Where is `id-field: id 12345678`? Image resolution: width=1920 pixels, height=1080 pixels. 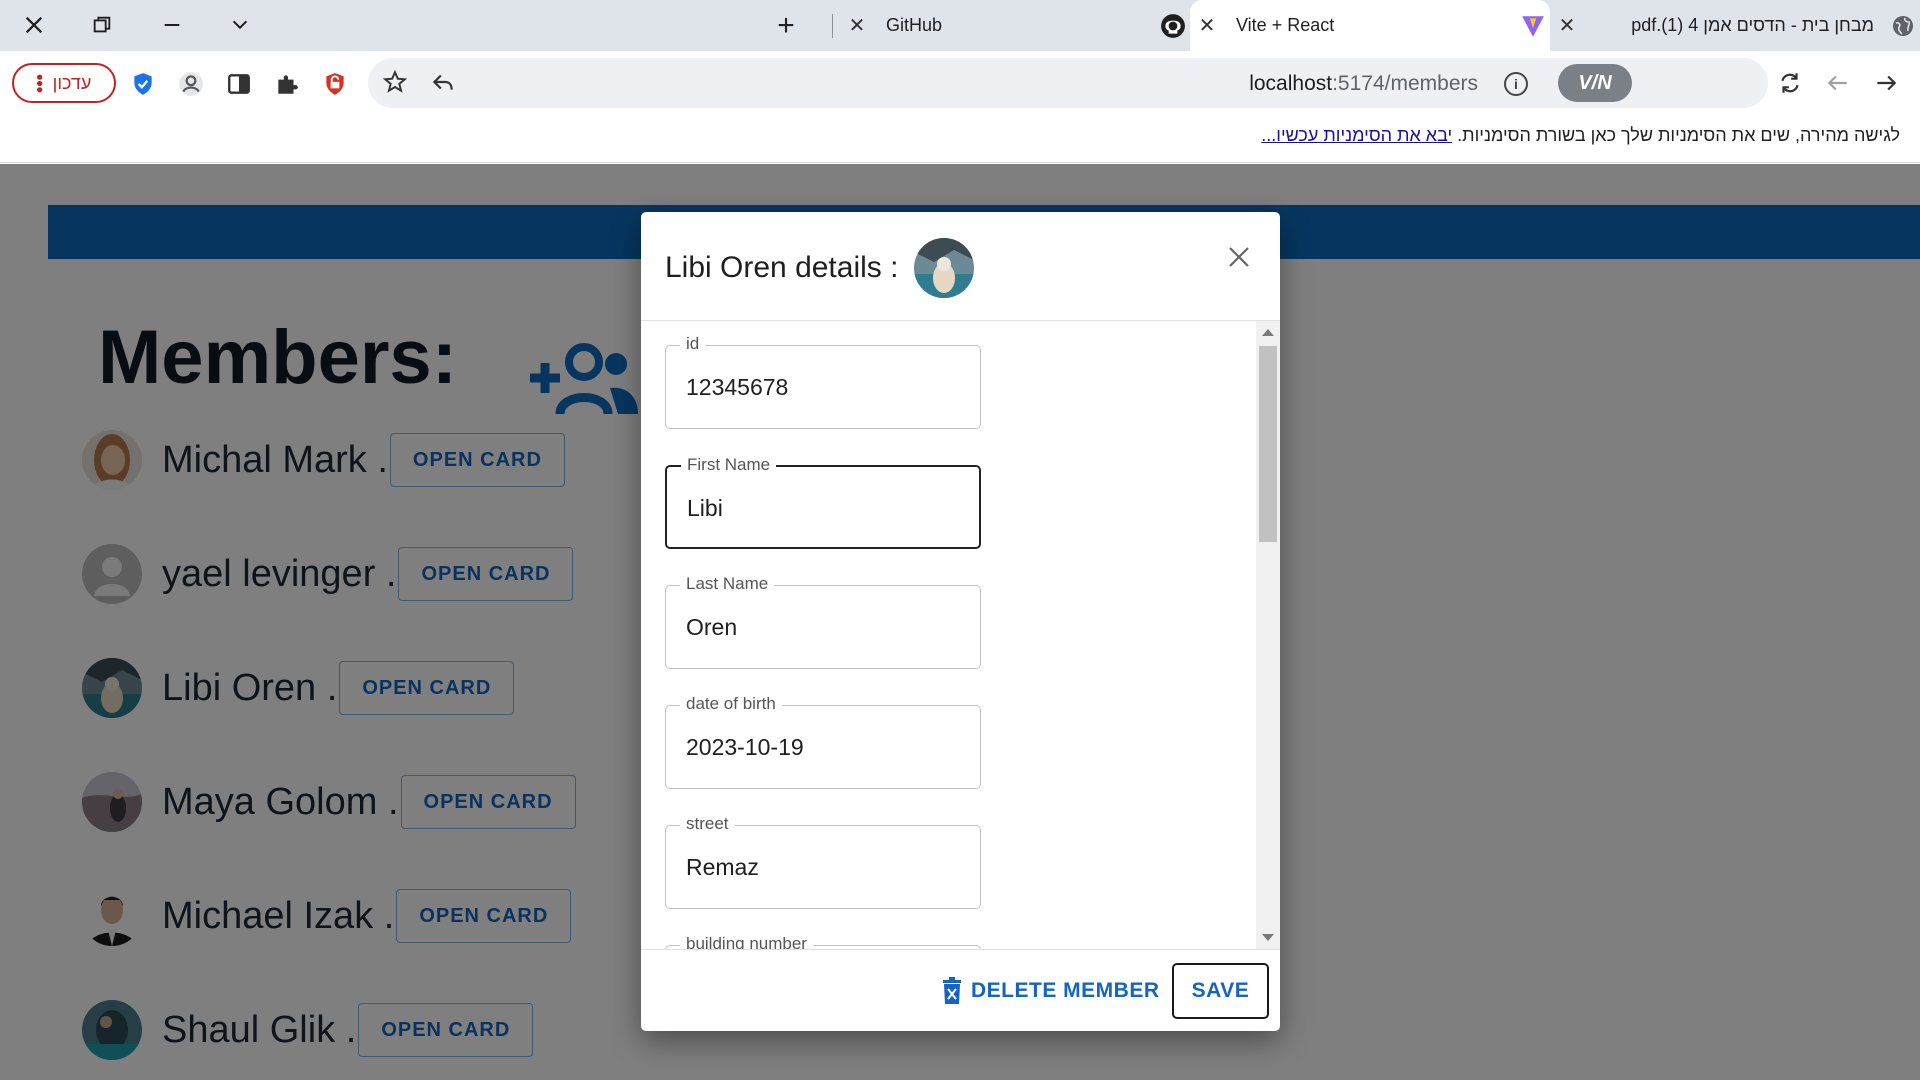 id-field: id 12345678 is located at coordinates (823, 381).